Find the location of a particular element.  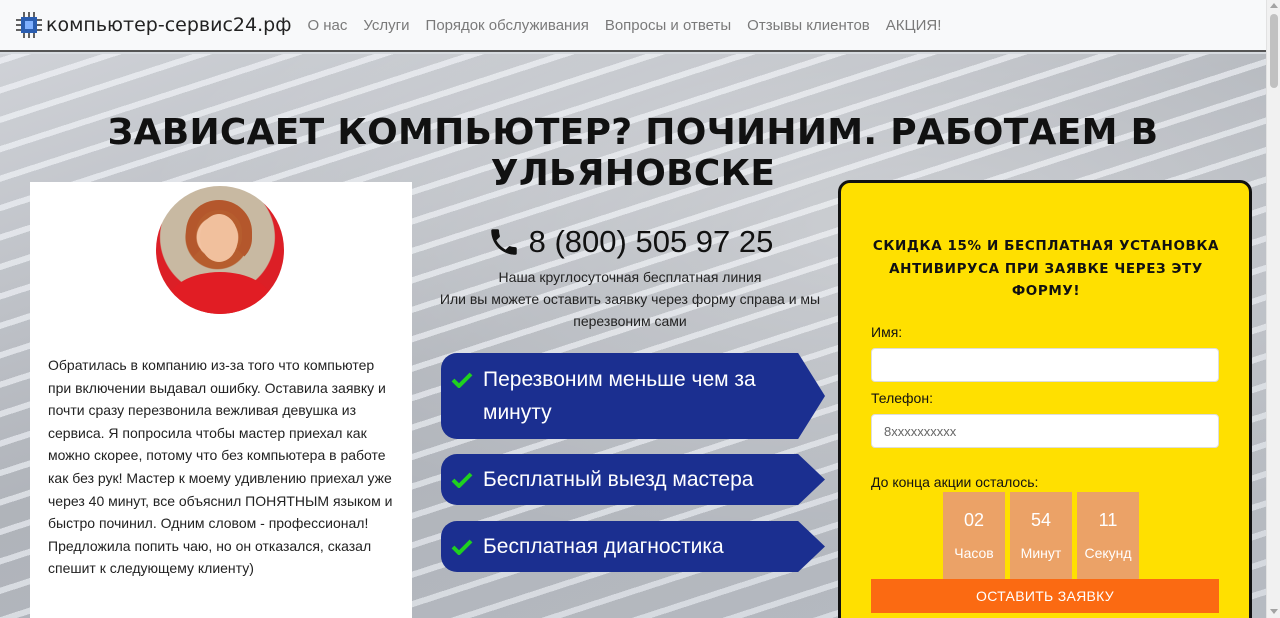

timer-unit: Минут is located at coordinates (1041, 553).